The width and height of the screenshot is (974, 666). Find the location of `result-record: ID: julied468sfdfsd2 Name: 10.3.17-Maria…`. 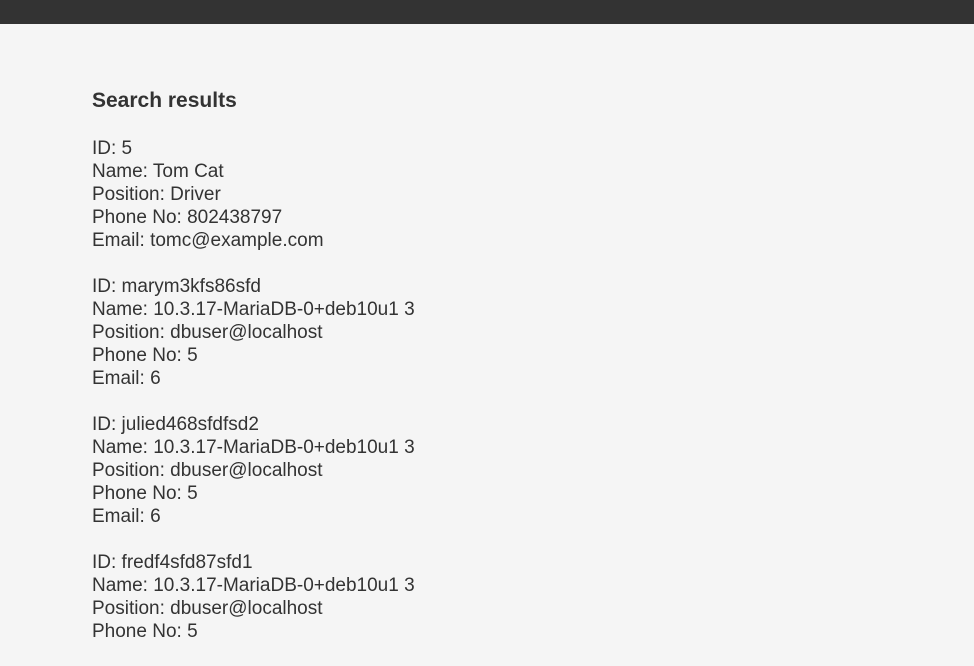

result-record: ID: julied468sfdfsd2 Name: 10.3.17-Maria… is located at coordinates (492, 470).